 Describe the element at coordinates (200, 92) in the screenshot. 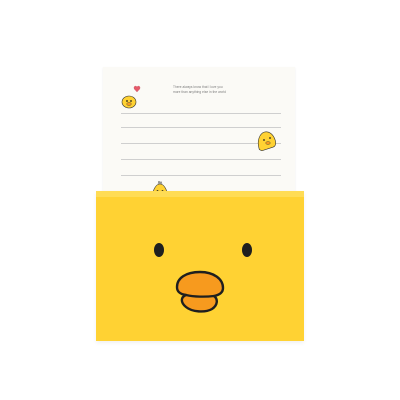

I see `letter-message-line2: more than anything else in the world` at that location.